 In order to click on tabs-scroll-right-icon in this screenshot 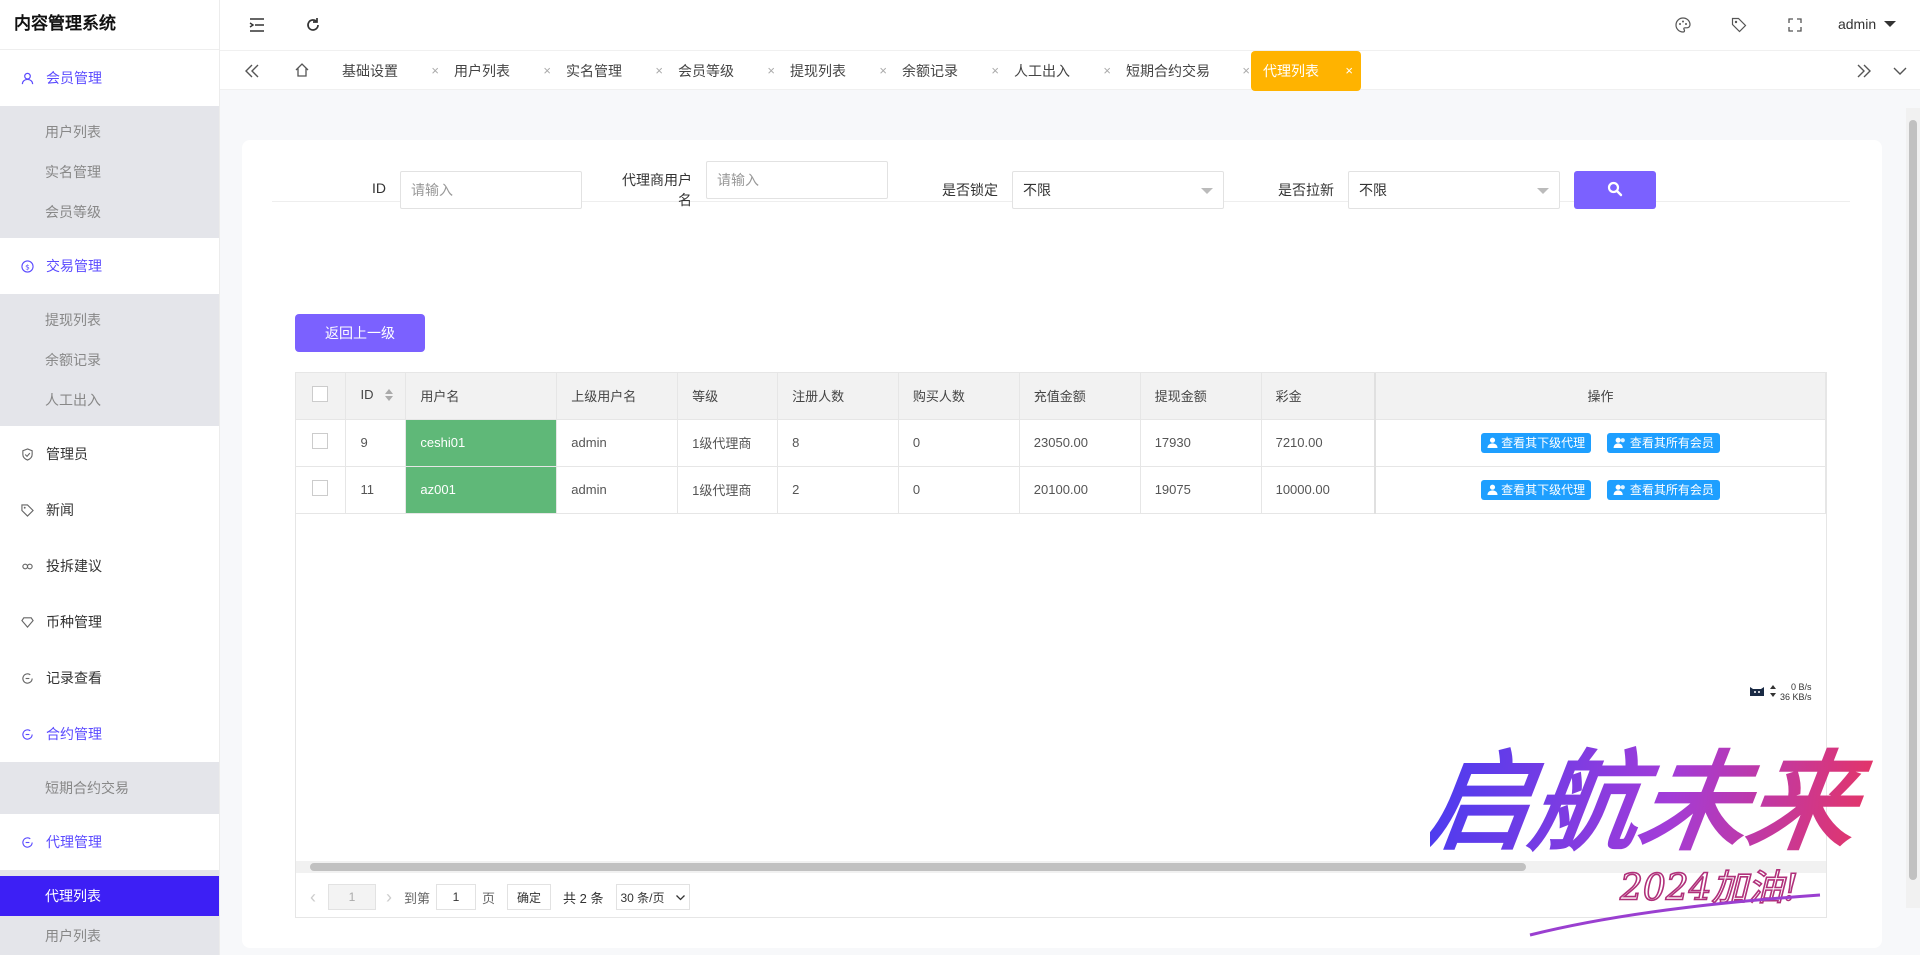, I will do `click(1864, 72)`.